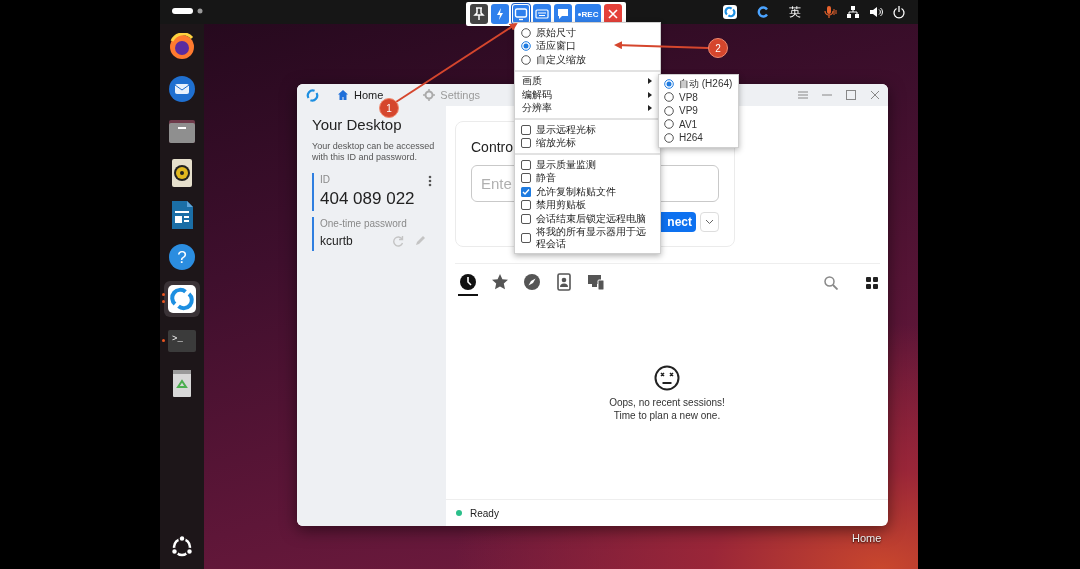 The height and width of the screenshot is (569, 1080). I want to click on id-label: ID, so click(325, 180).